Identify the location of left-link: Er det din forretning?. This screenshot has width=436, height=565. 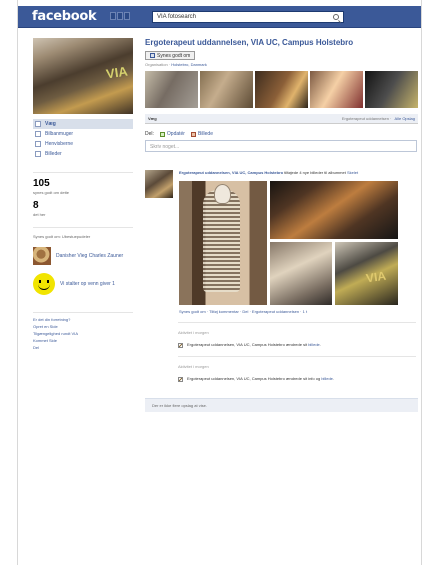
(83, 319).